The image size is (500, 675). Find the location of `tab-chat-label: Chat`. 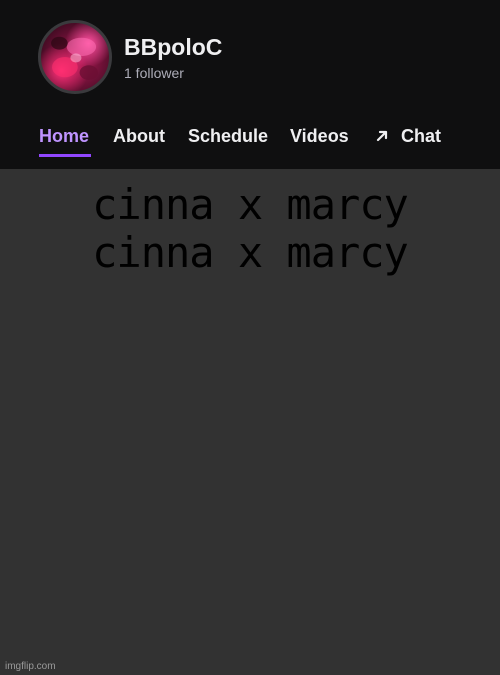

tab-chat-label: Chat is located at coordinates (421, 136).